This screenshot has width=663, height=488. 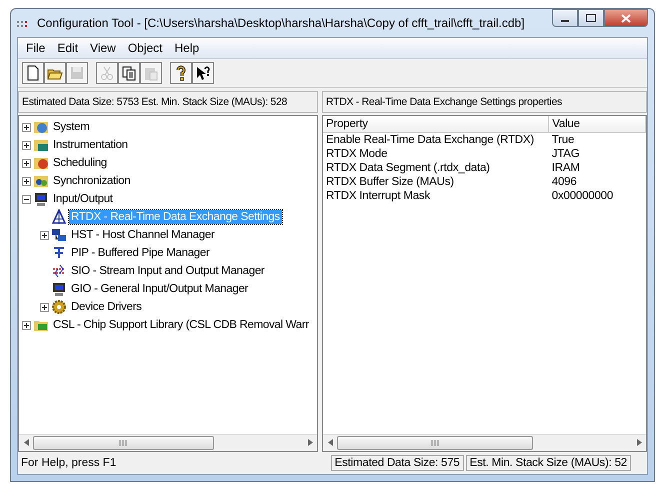 What do you see at coordinates (59, 217) in the screenshot?
I see `antenna-icon` at bounding box center [59, 217].